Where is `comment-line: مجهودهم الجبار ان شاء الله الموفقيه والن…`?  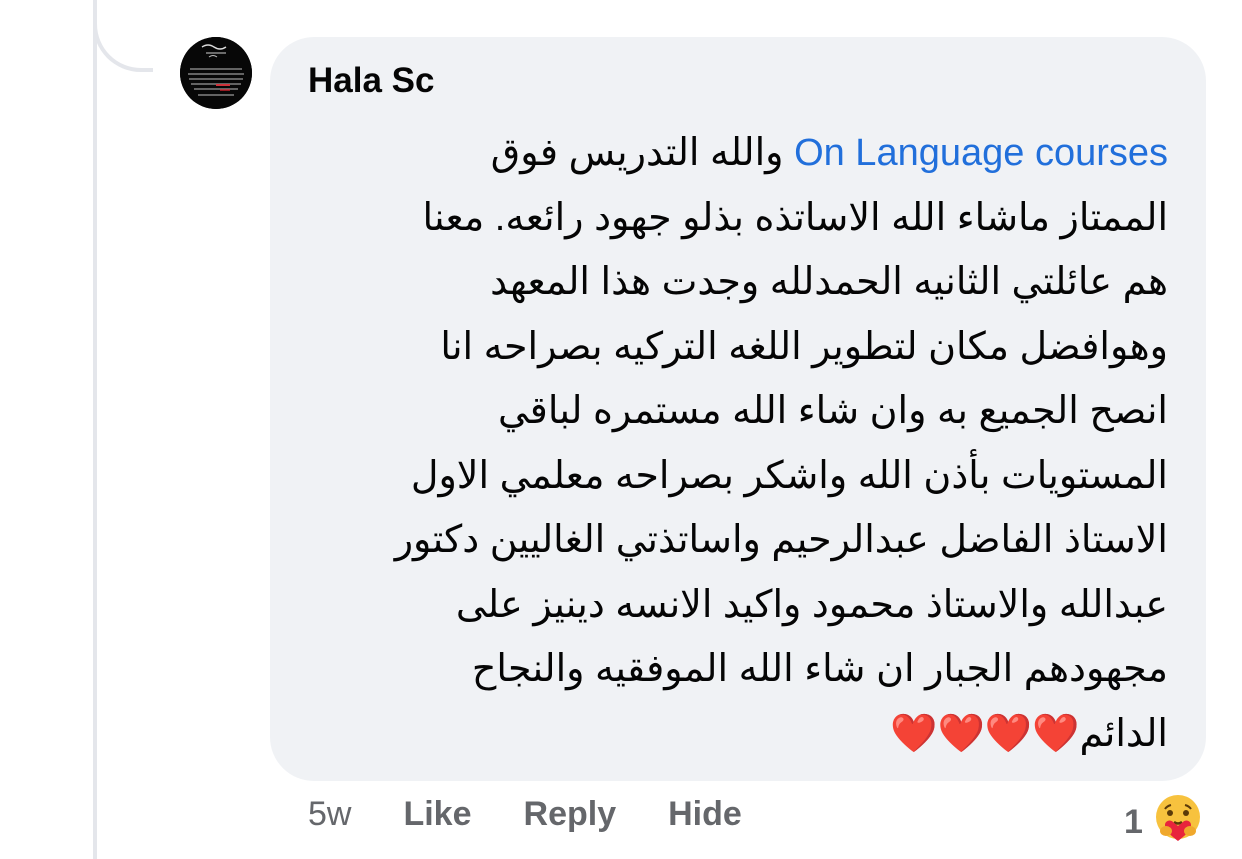
comment-line: مجهودهم الجبار ان شاء الله الموفقيه والن… is located at coordinates (819, 669).